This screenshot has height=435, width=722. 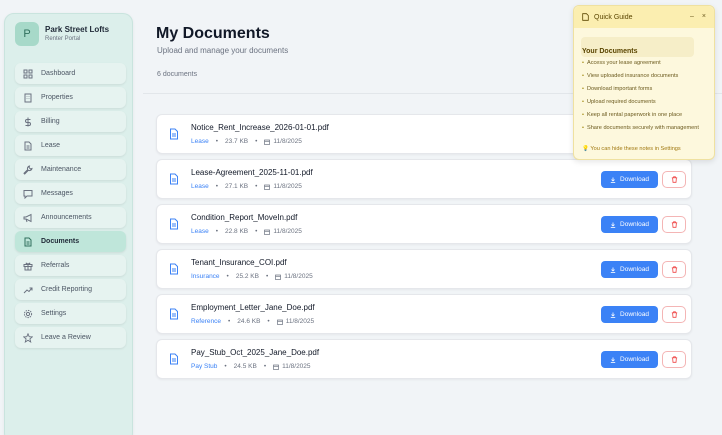 I want to click on grid-icon, so click(x=27, y=73).